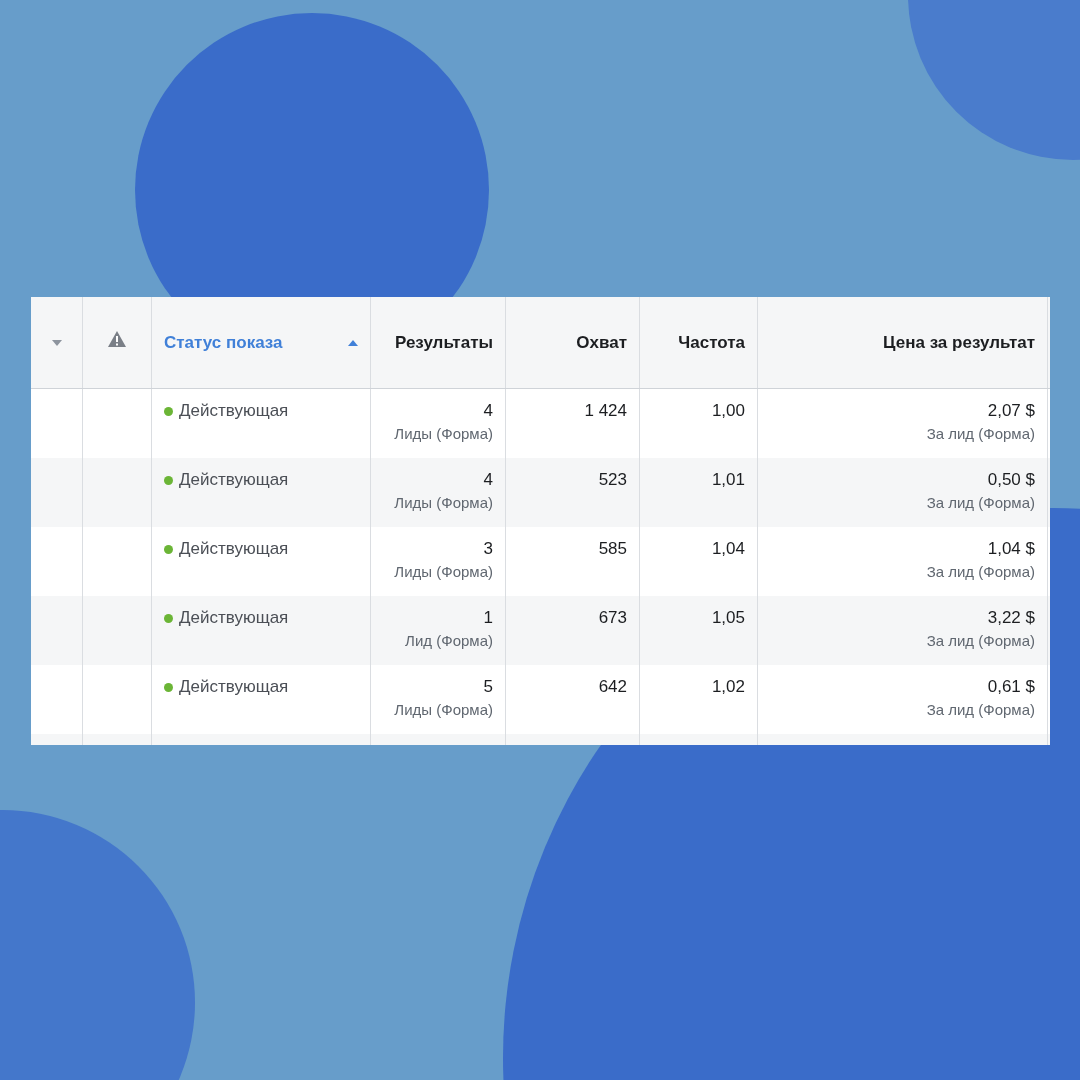 The width and height of the screenshot is (1080, 1080). What do you see at coordinates (605, 411) in the screenshot?
I see `reach-value: 1 424` at bounding box center [605, 411].